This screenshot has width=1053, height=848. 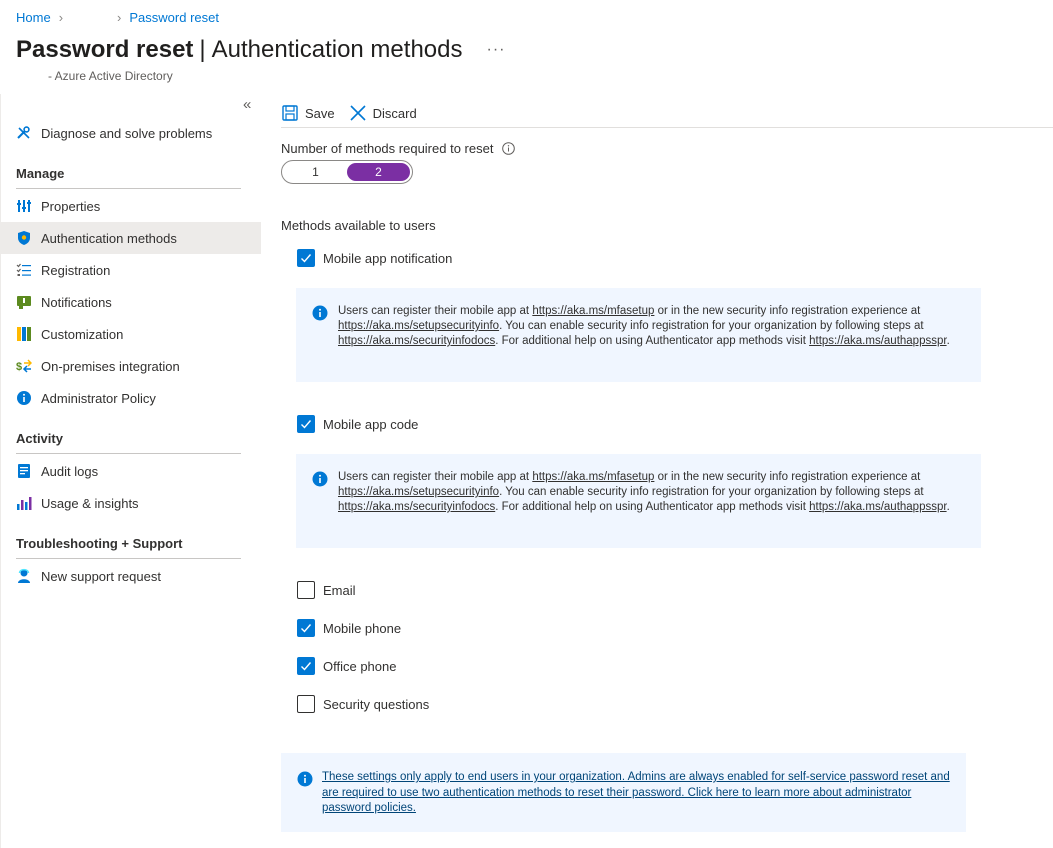 I want to click on more-options-icon: ···, so click(x=495, y=50).